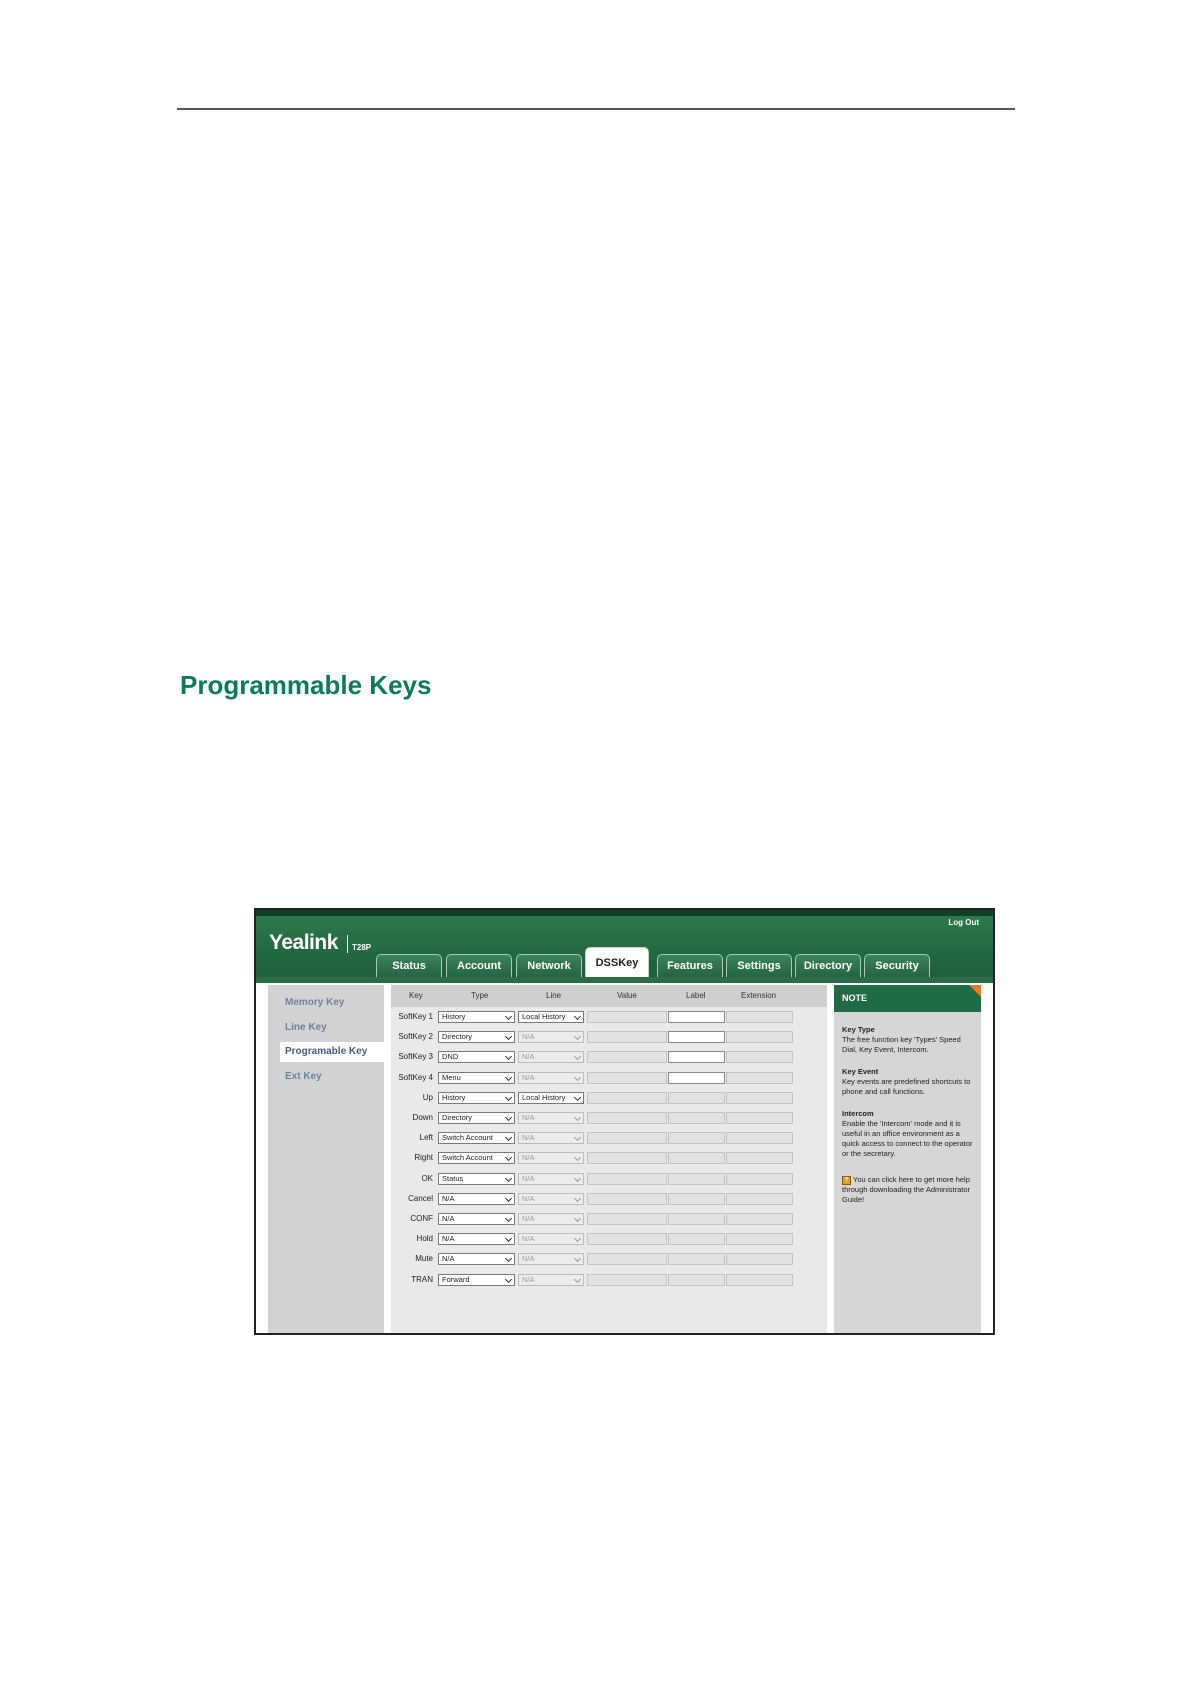  What do you see at coordinates (544, 1097) in the screenshot?
I see `line-value: Local History` at bounding box center [544, 1097].